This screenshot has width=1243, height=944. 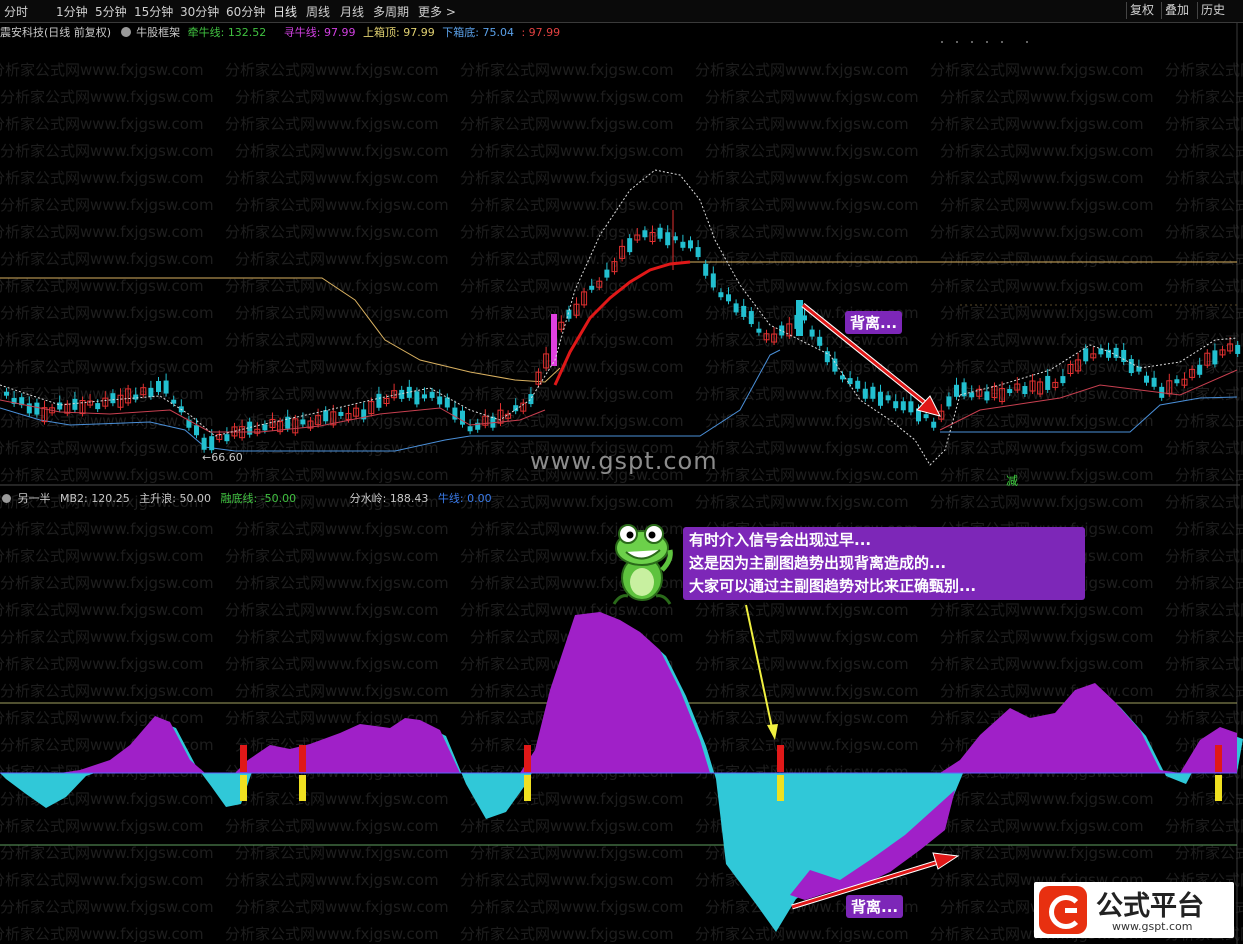 I want to click on sub-settings-icon, so click(x=6, y=498).